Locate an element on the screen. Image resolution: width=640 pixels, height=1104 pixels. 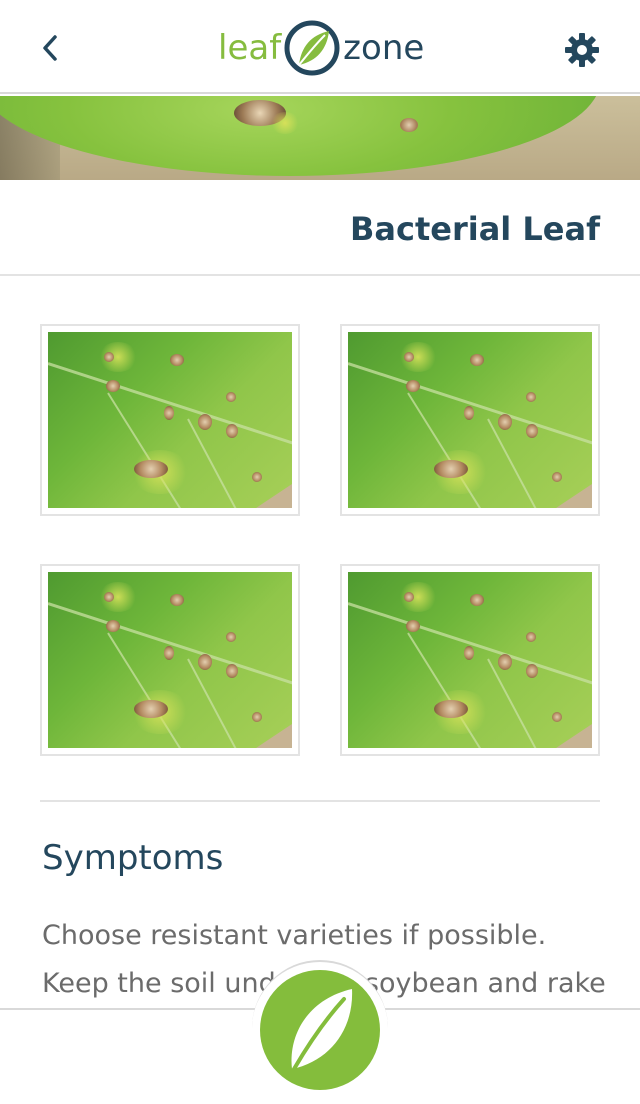
app-header: leaf zone is located at coordinates (320, 47).